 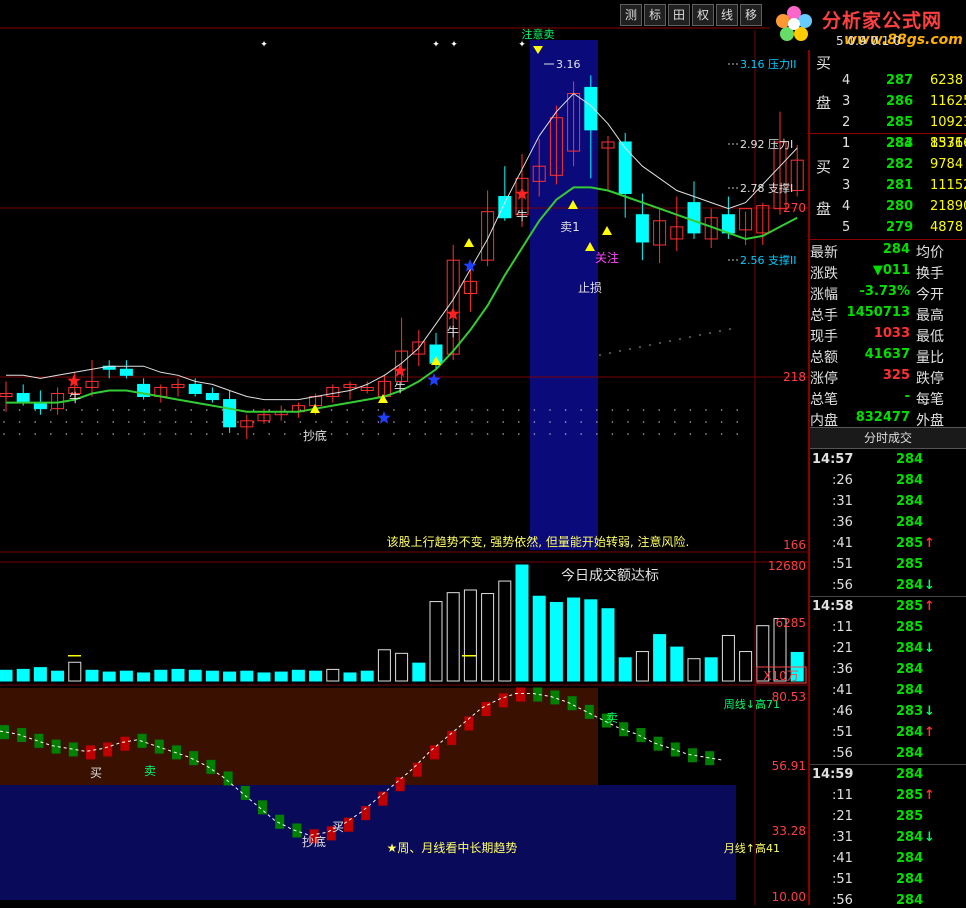 I want to click on price-level-label: 2.92 压力I, so click(x=766, y=144).